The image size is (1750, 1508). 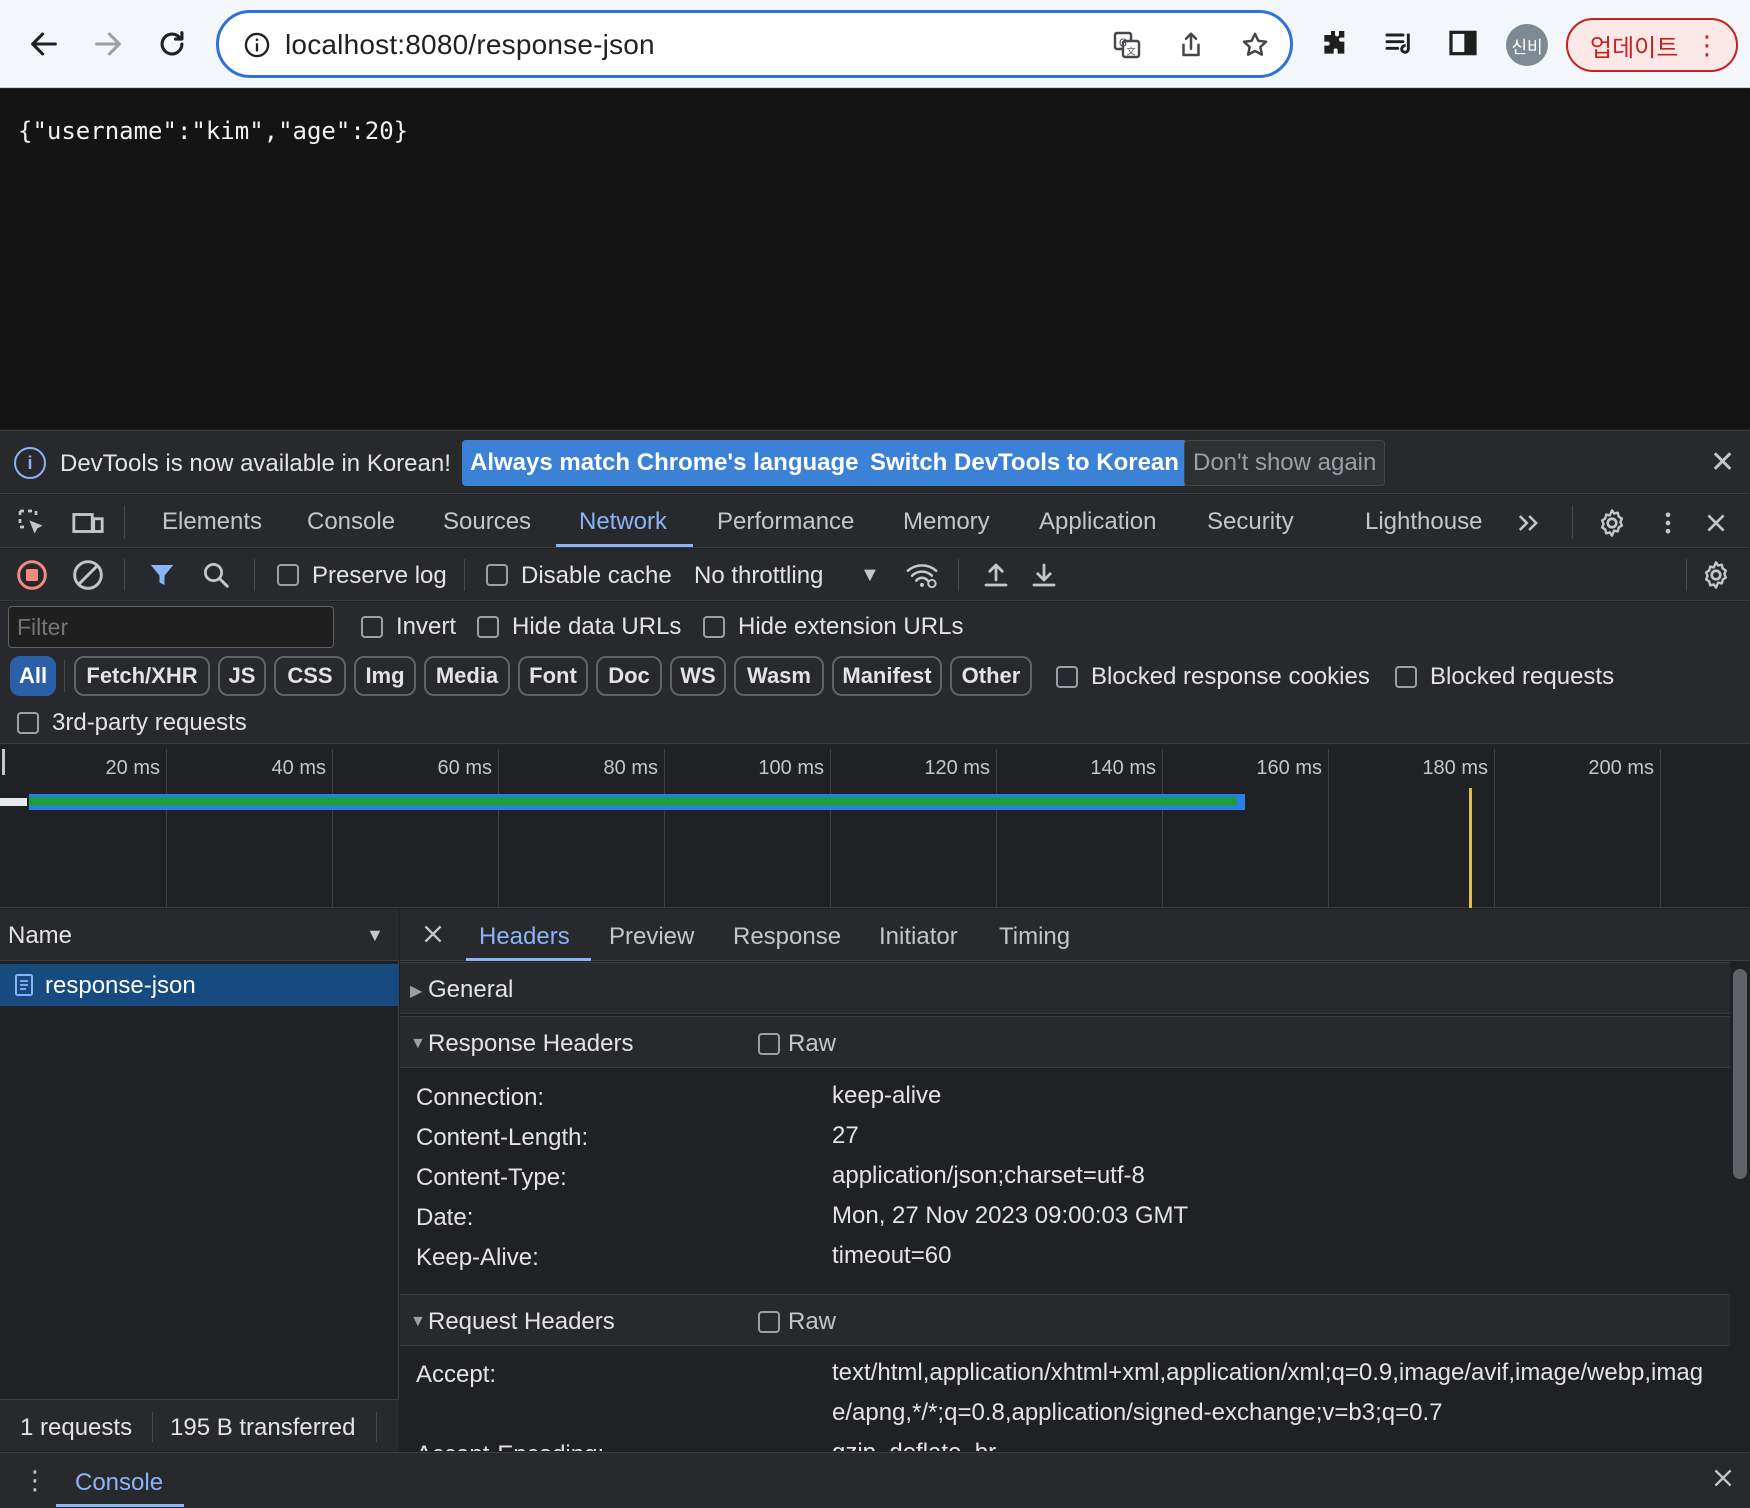 I want to click on tab-lighthouse: Lighthouse, so click(x=1423, y=522).